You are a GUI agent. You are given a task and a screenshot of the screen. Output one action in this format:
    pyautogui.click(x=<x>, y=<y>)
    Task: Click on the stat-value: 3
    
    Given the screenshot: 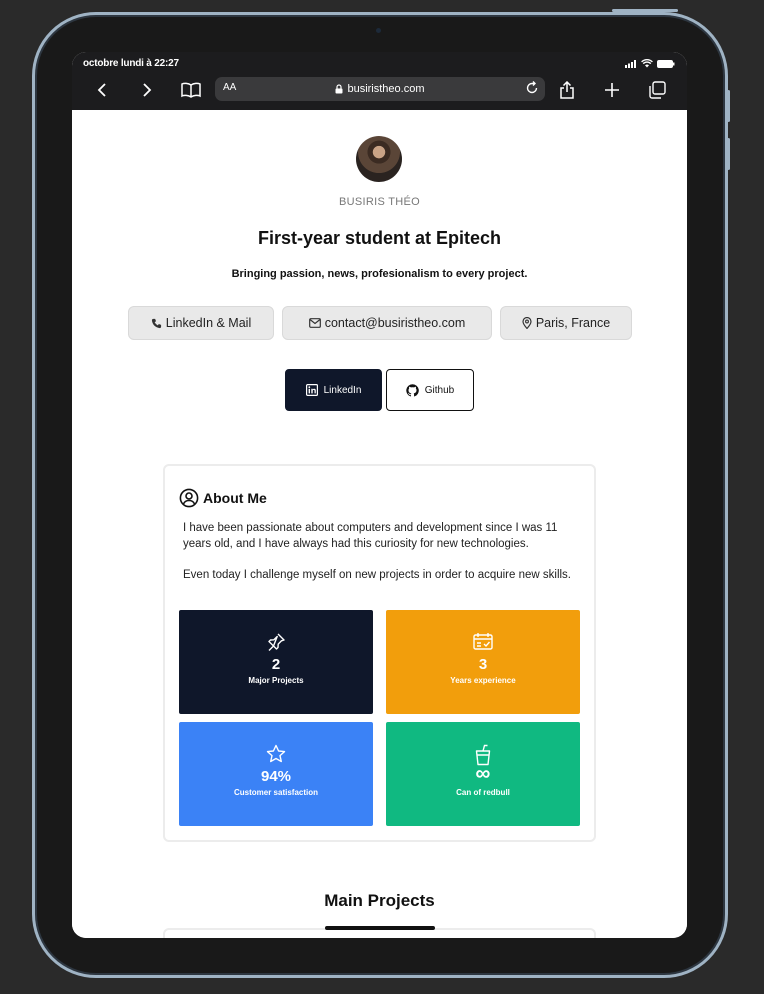 What is the action you would take?
    pyautogui.click(x=483, y=664)
    